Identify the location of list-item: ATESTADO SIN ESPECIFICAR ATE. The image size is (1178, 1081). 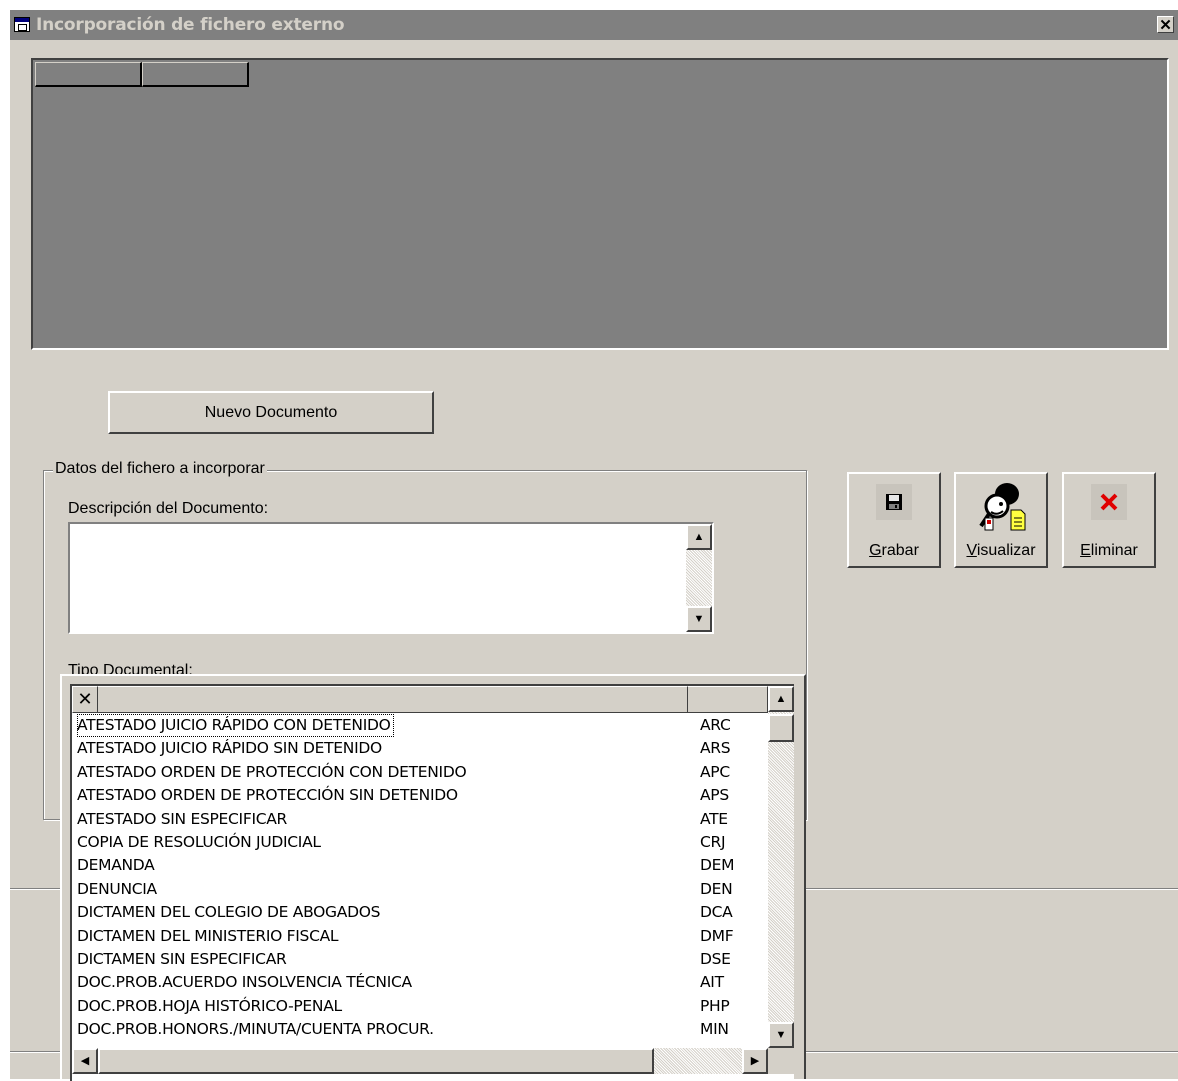
(420, 819).